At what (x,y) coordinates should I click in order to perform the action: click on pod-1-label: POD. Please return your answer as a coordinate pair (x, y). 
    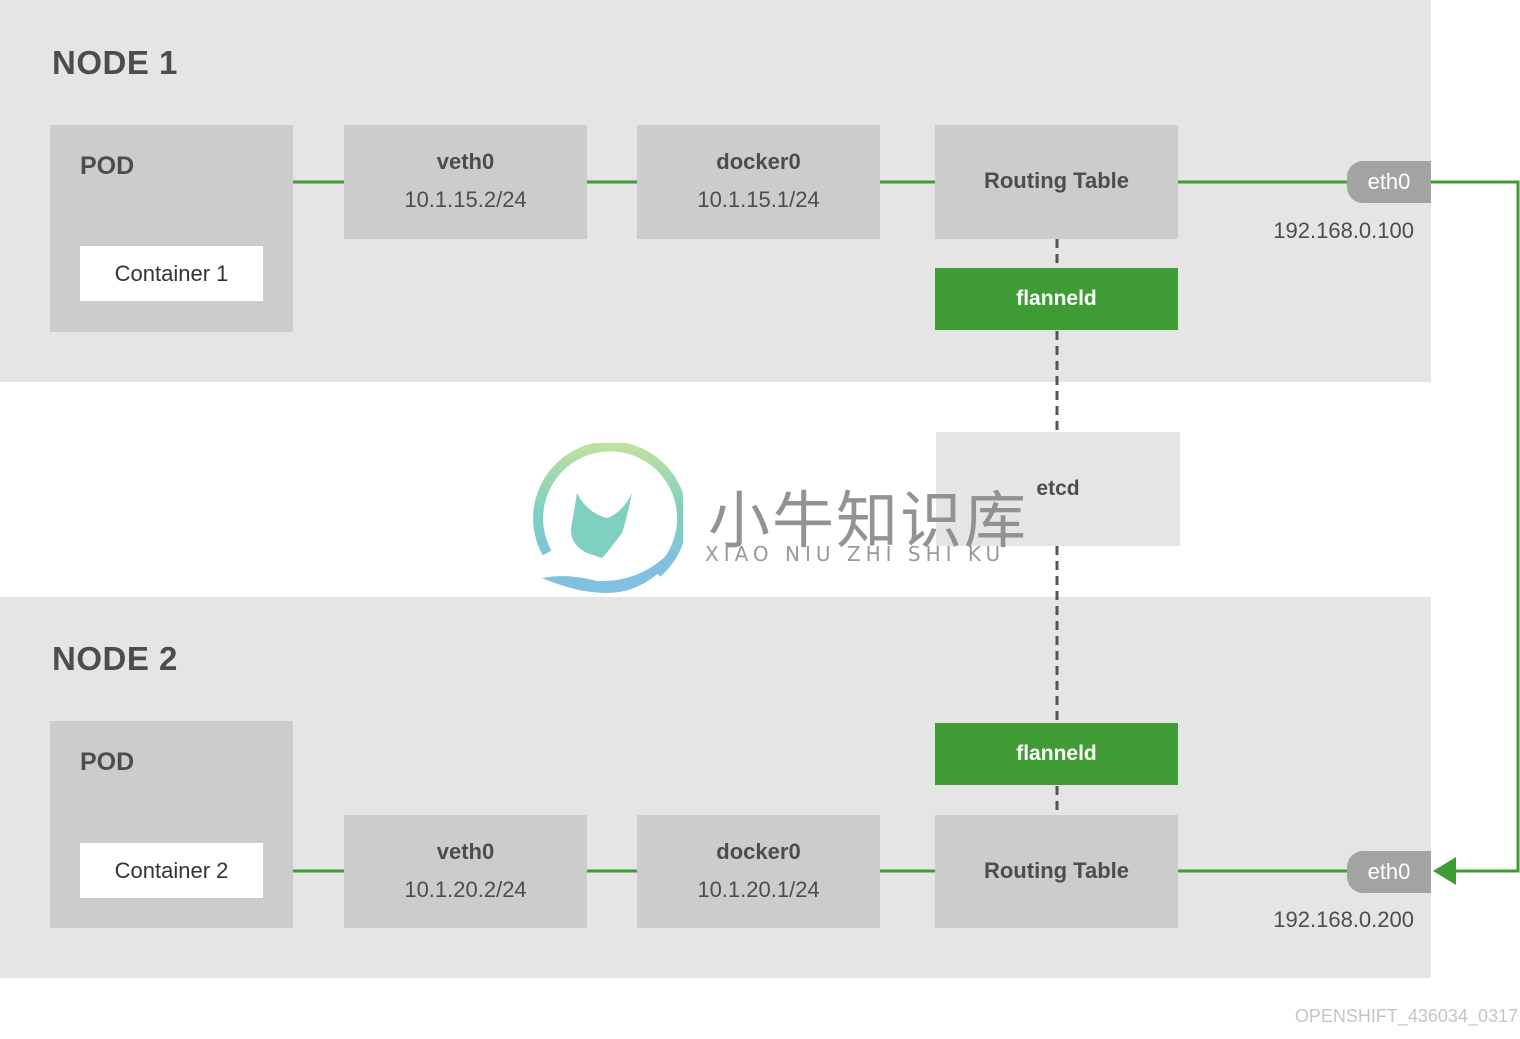
    Looking at the image, I should click on (107, 166).